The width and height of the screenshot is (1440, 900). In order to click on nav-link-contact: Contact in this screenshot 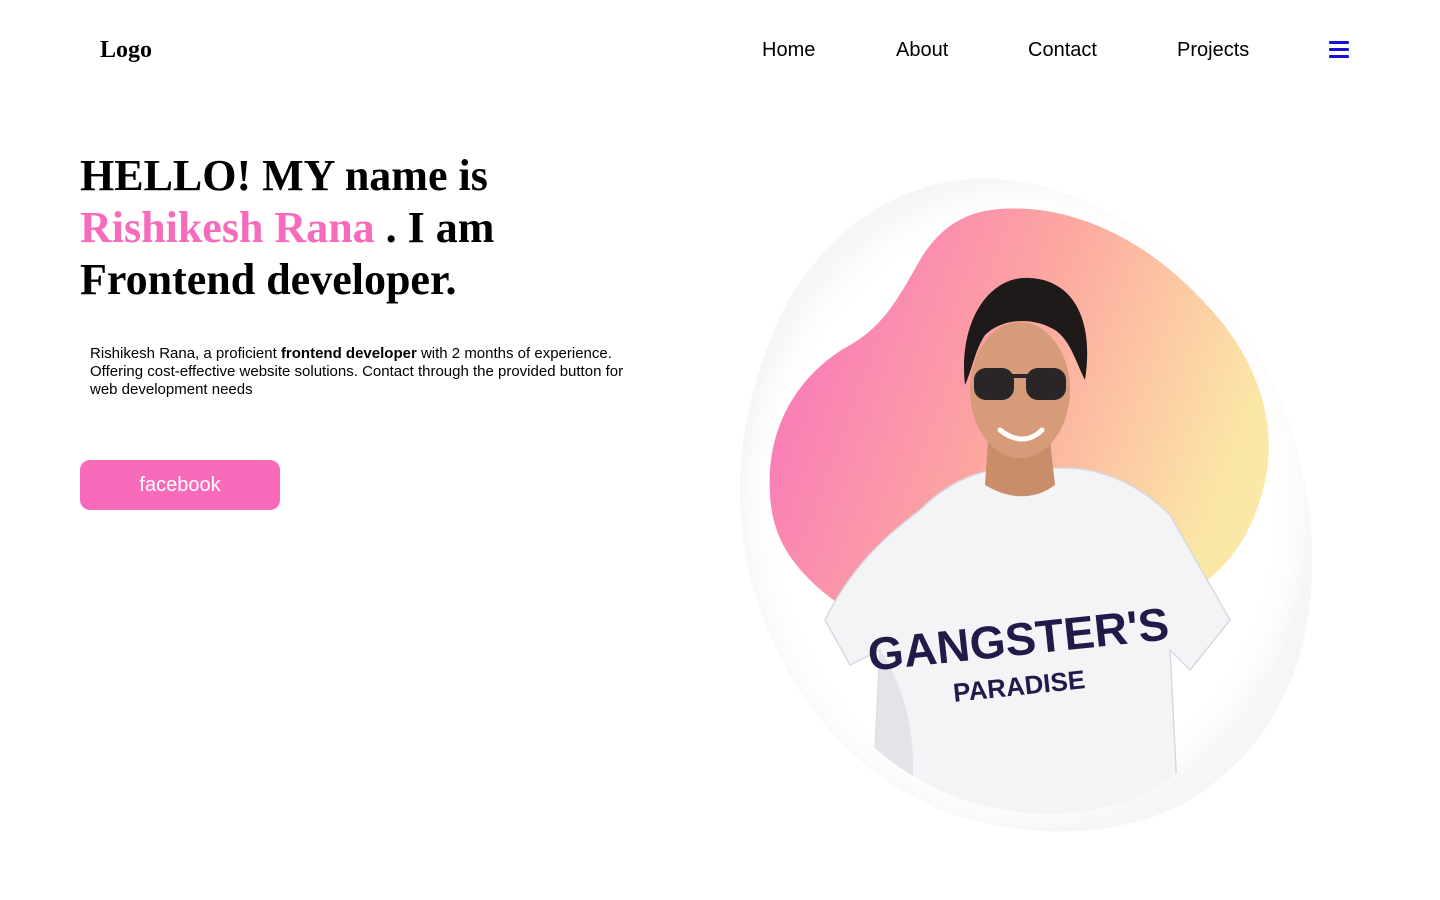, I will do `click(1062, 50)`.